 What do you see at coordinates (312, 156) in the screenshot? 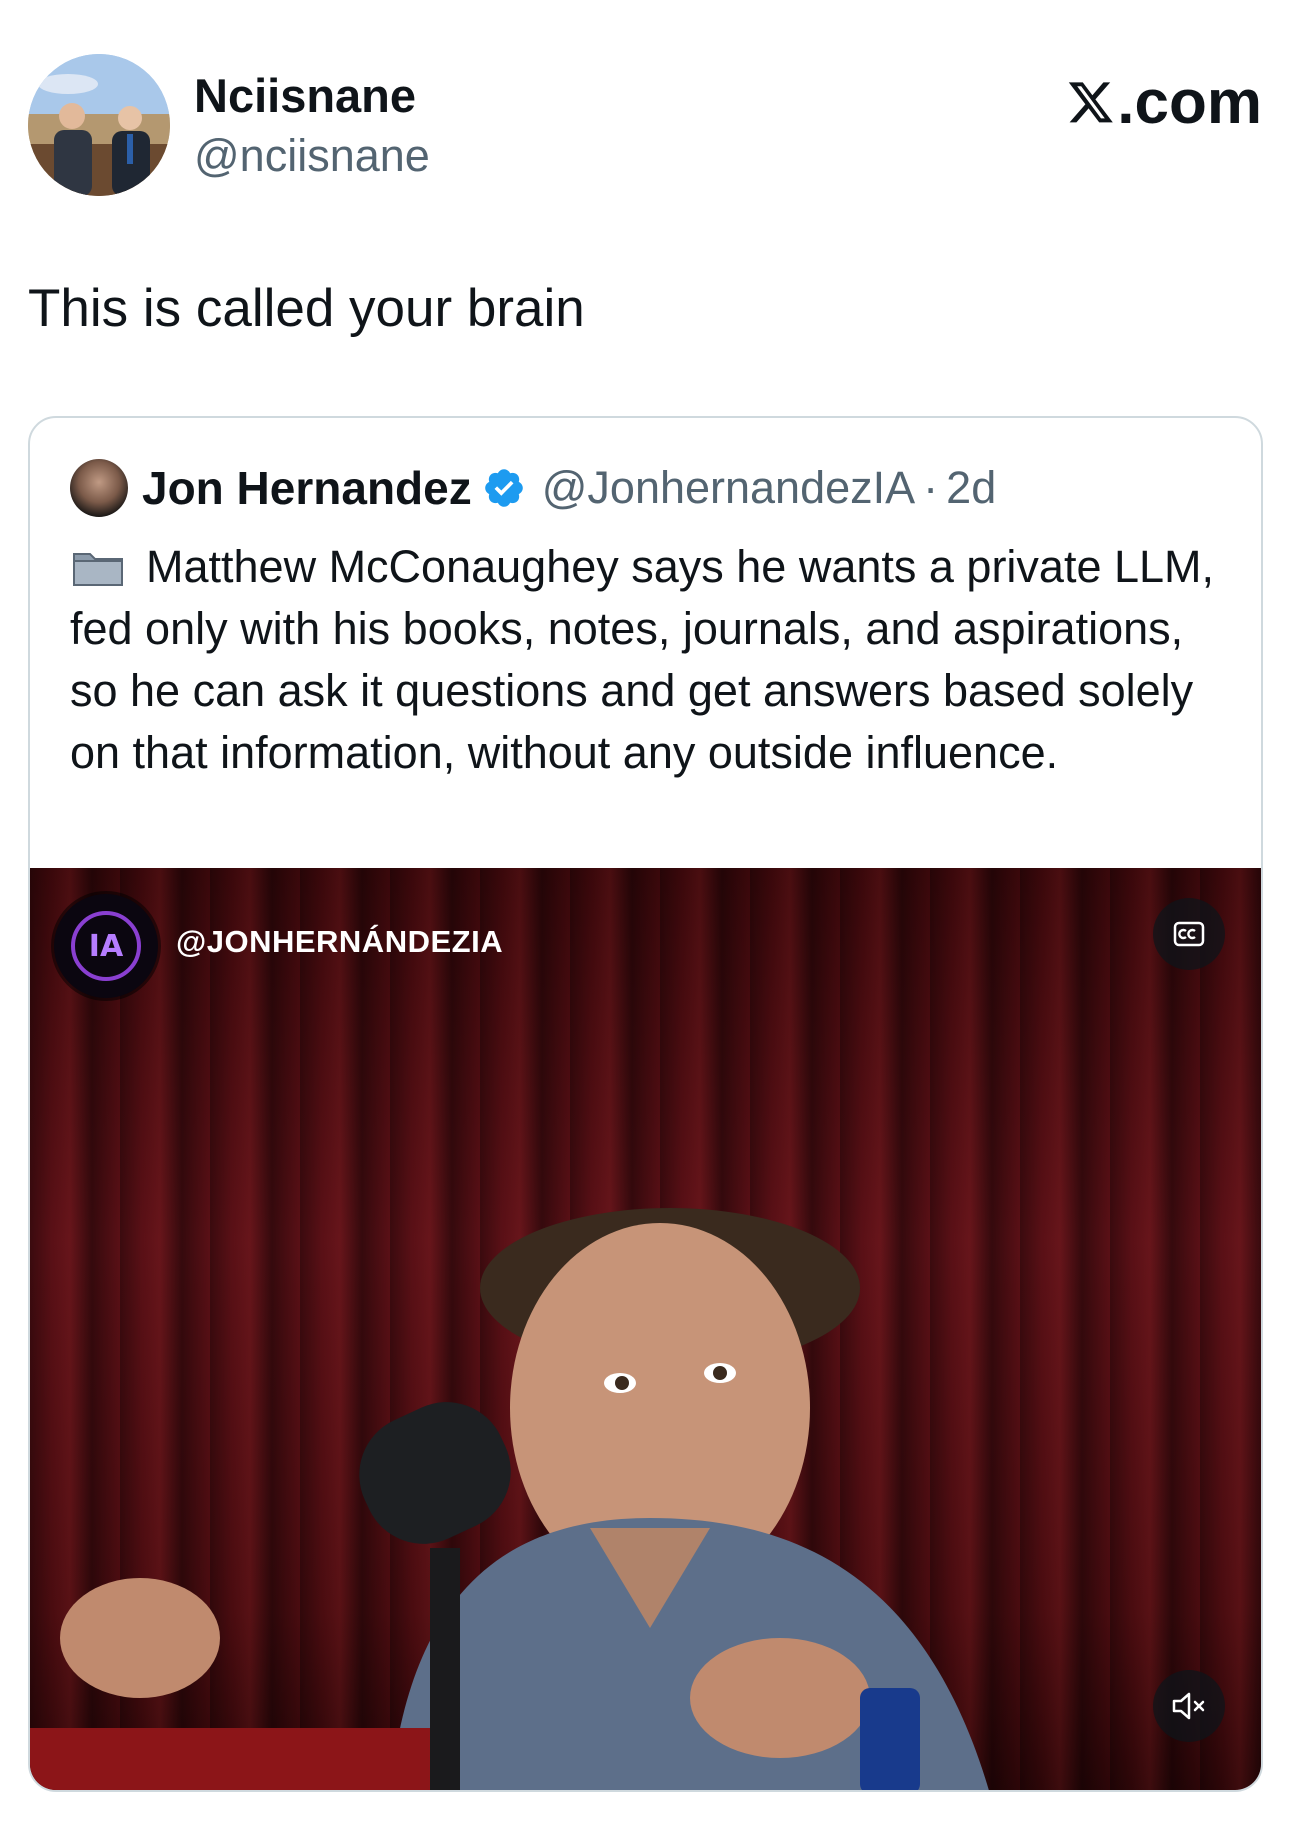
I see `author-handle: @nciisnane` at bounding box center [312, 156].